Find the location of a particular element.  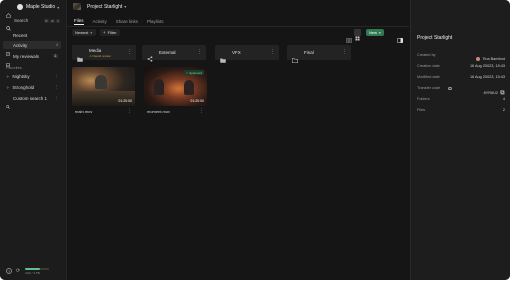

folder-card: Media ⚠ Needs review ⋮ is located at coordinates (104, 53).